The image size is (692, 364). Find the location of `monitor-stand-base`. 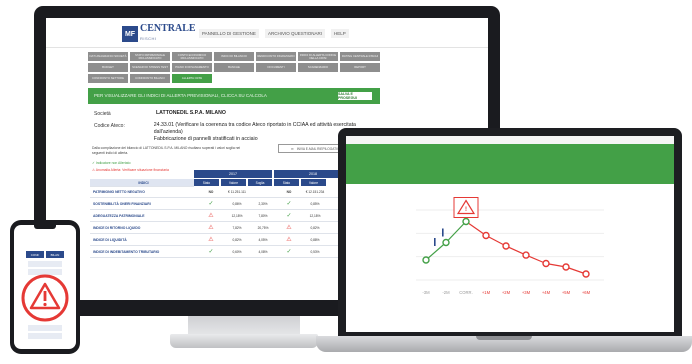

monitor-stand-base is located at coordinates (244, 341).